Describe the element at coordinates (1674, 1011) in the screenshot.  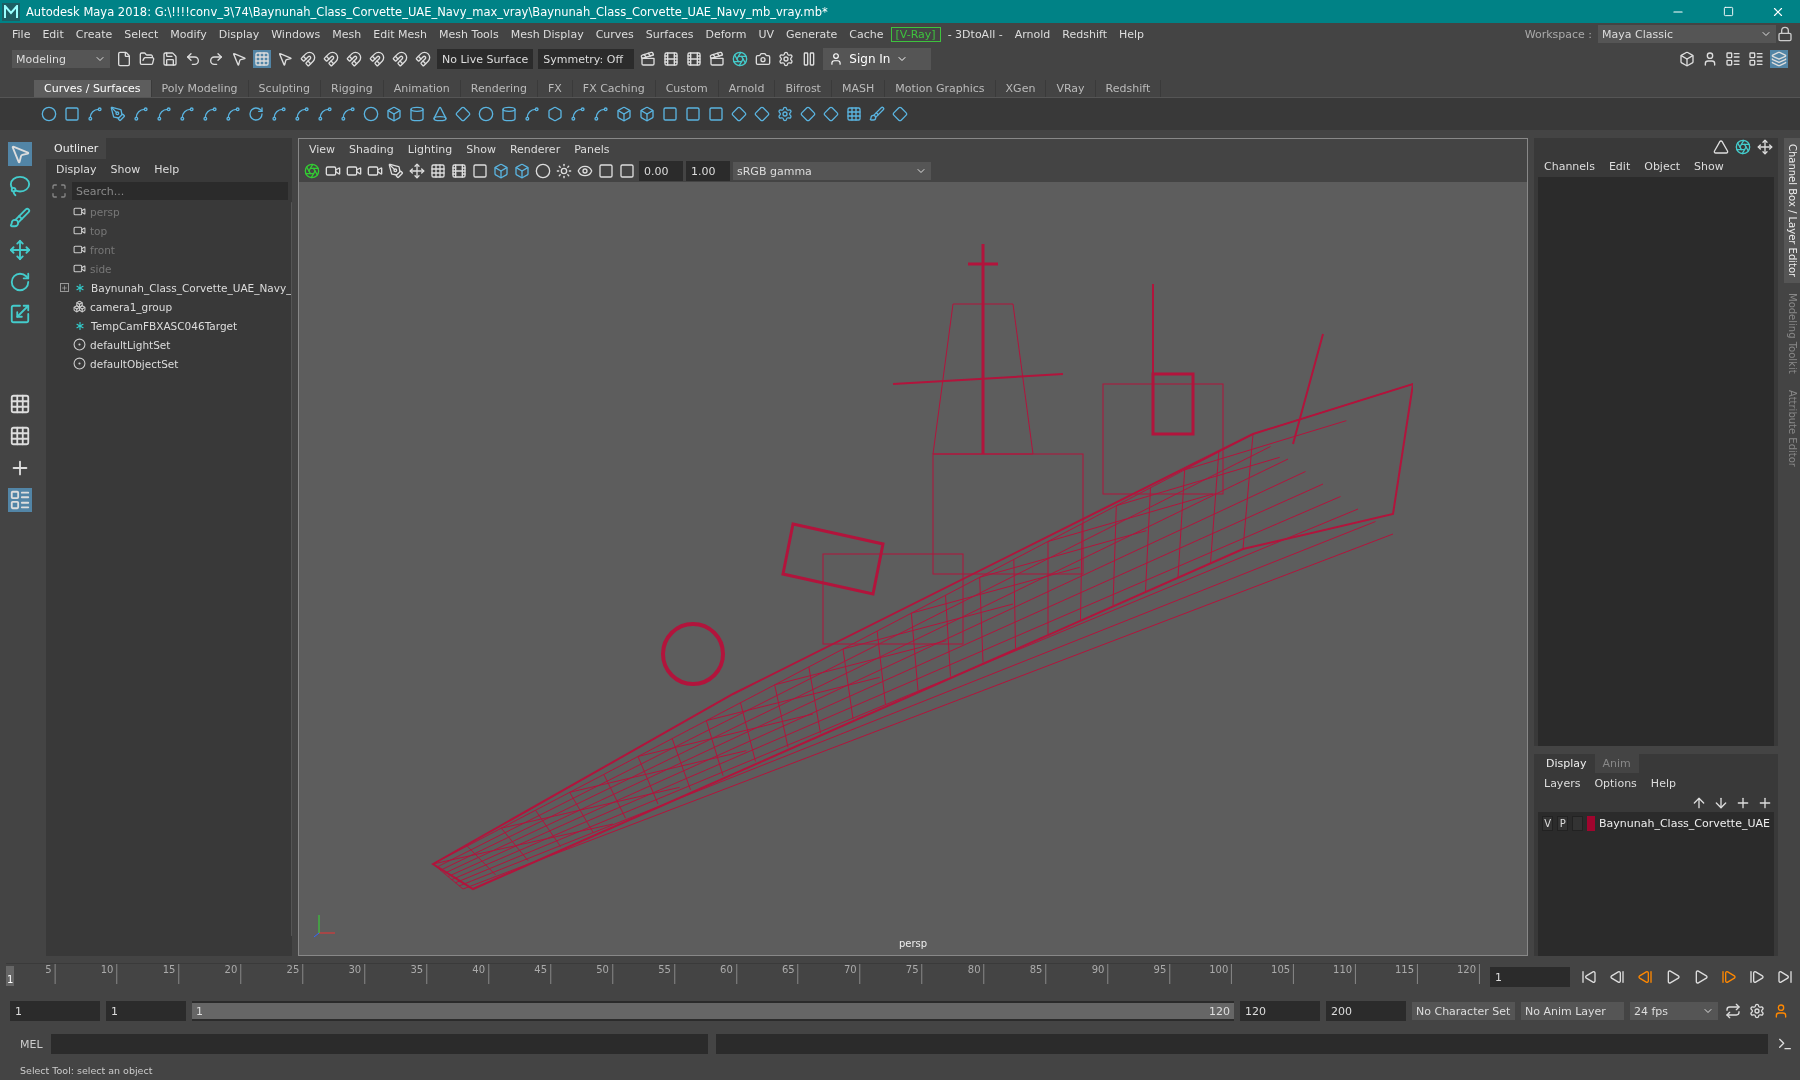
I see `fps-dropdown: 24 fps` at that location.